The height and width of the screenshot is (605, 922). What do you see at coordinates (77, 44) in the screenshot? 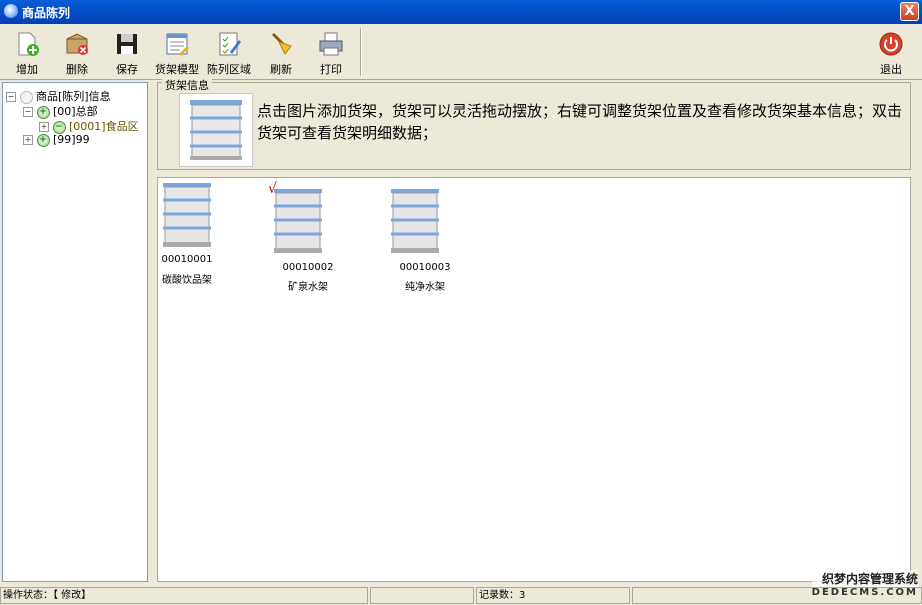
I see `delete-box-icon` at bounding box center [77, 44].